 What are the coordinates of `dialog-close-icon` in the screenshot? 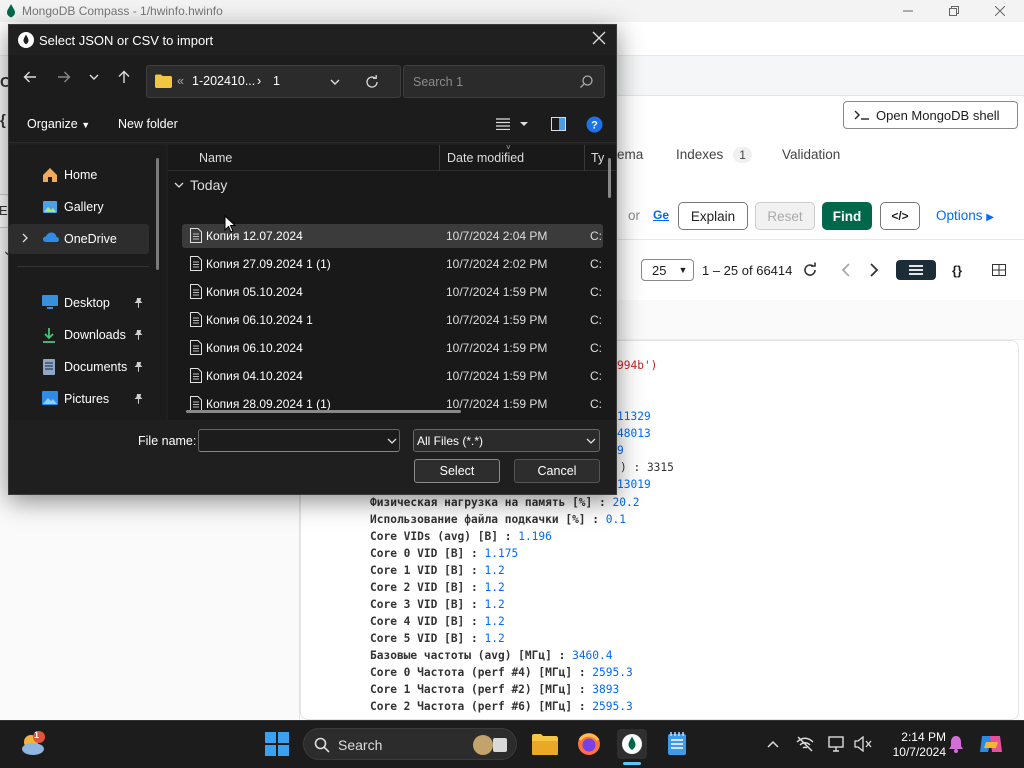 It's located at (601, 40).